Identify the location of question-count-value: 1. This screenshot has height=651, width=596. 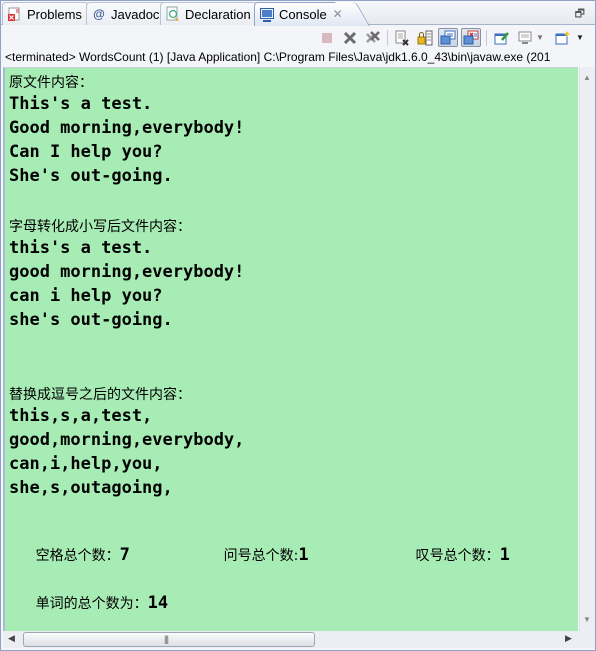
(303, 555).